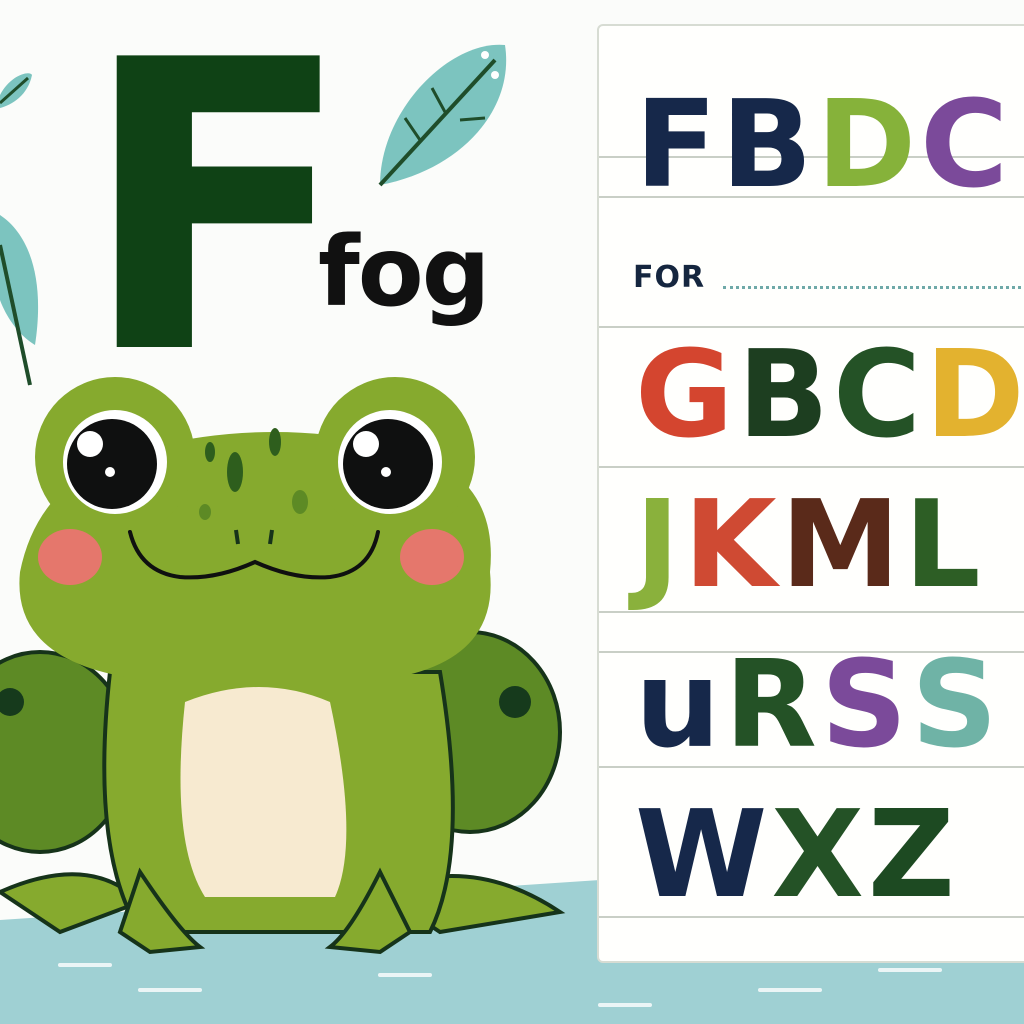  I want to click on headline-letter: F, so click(217, 221).